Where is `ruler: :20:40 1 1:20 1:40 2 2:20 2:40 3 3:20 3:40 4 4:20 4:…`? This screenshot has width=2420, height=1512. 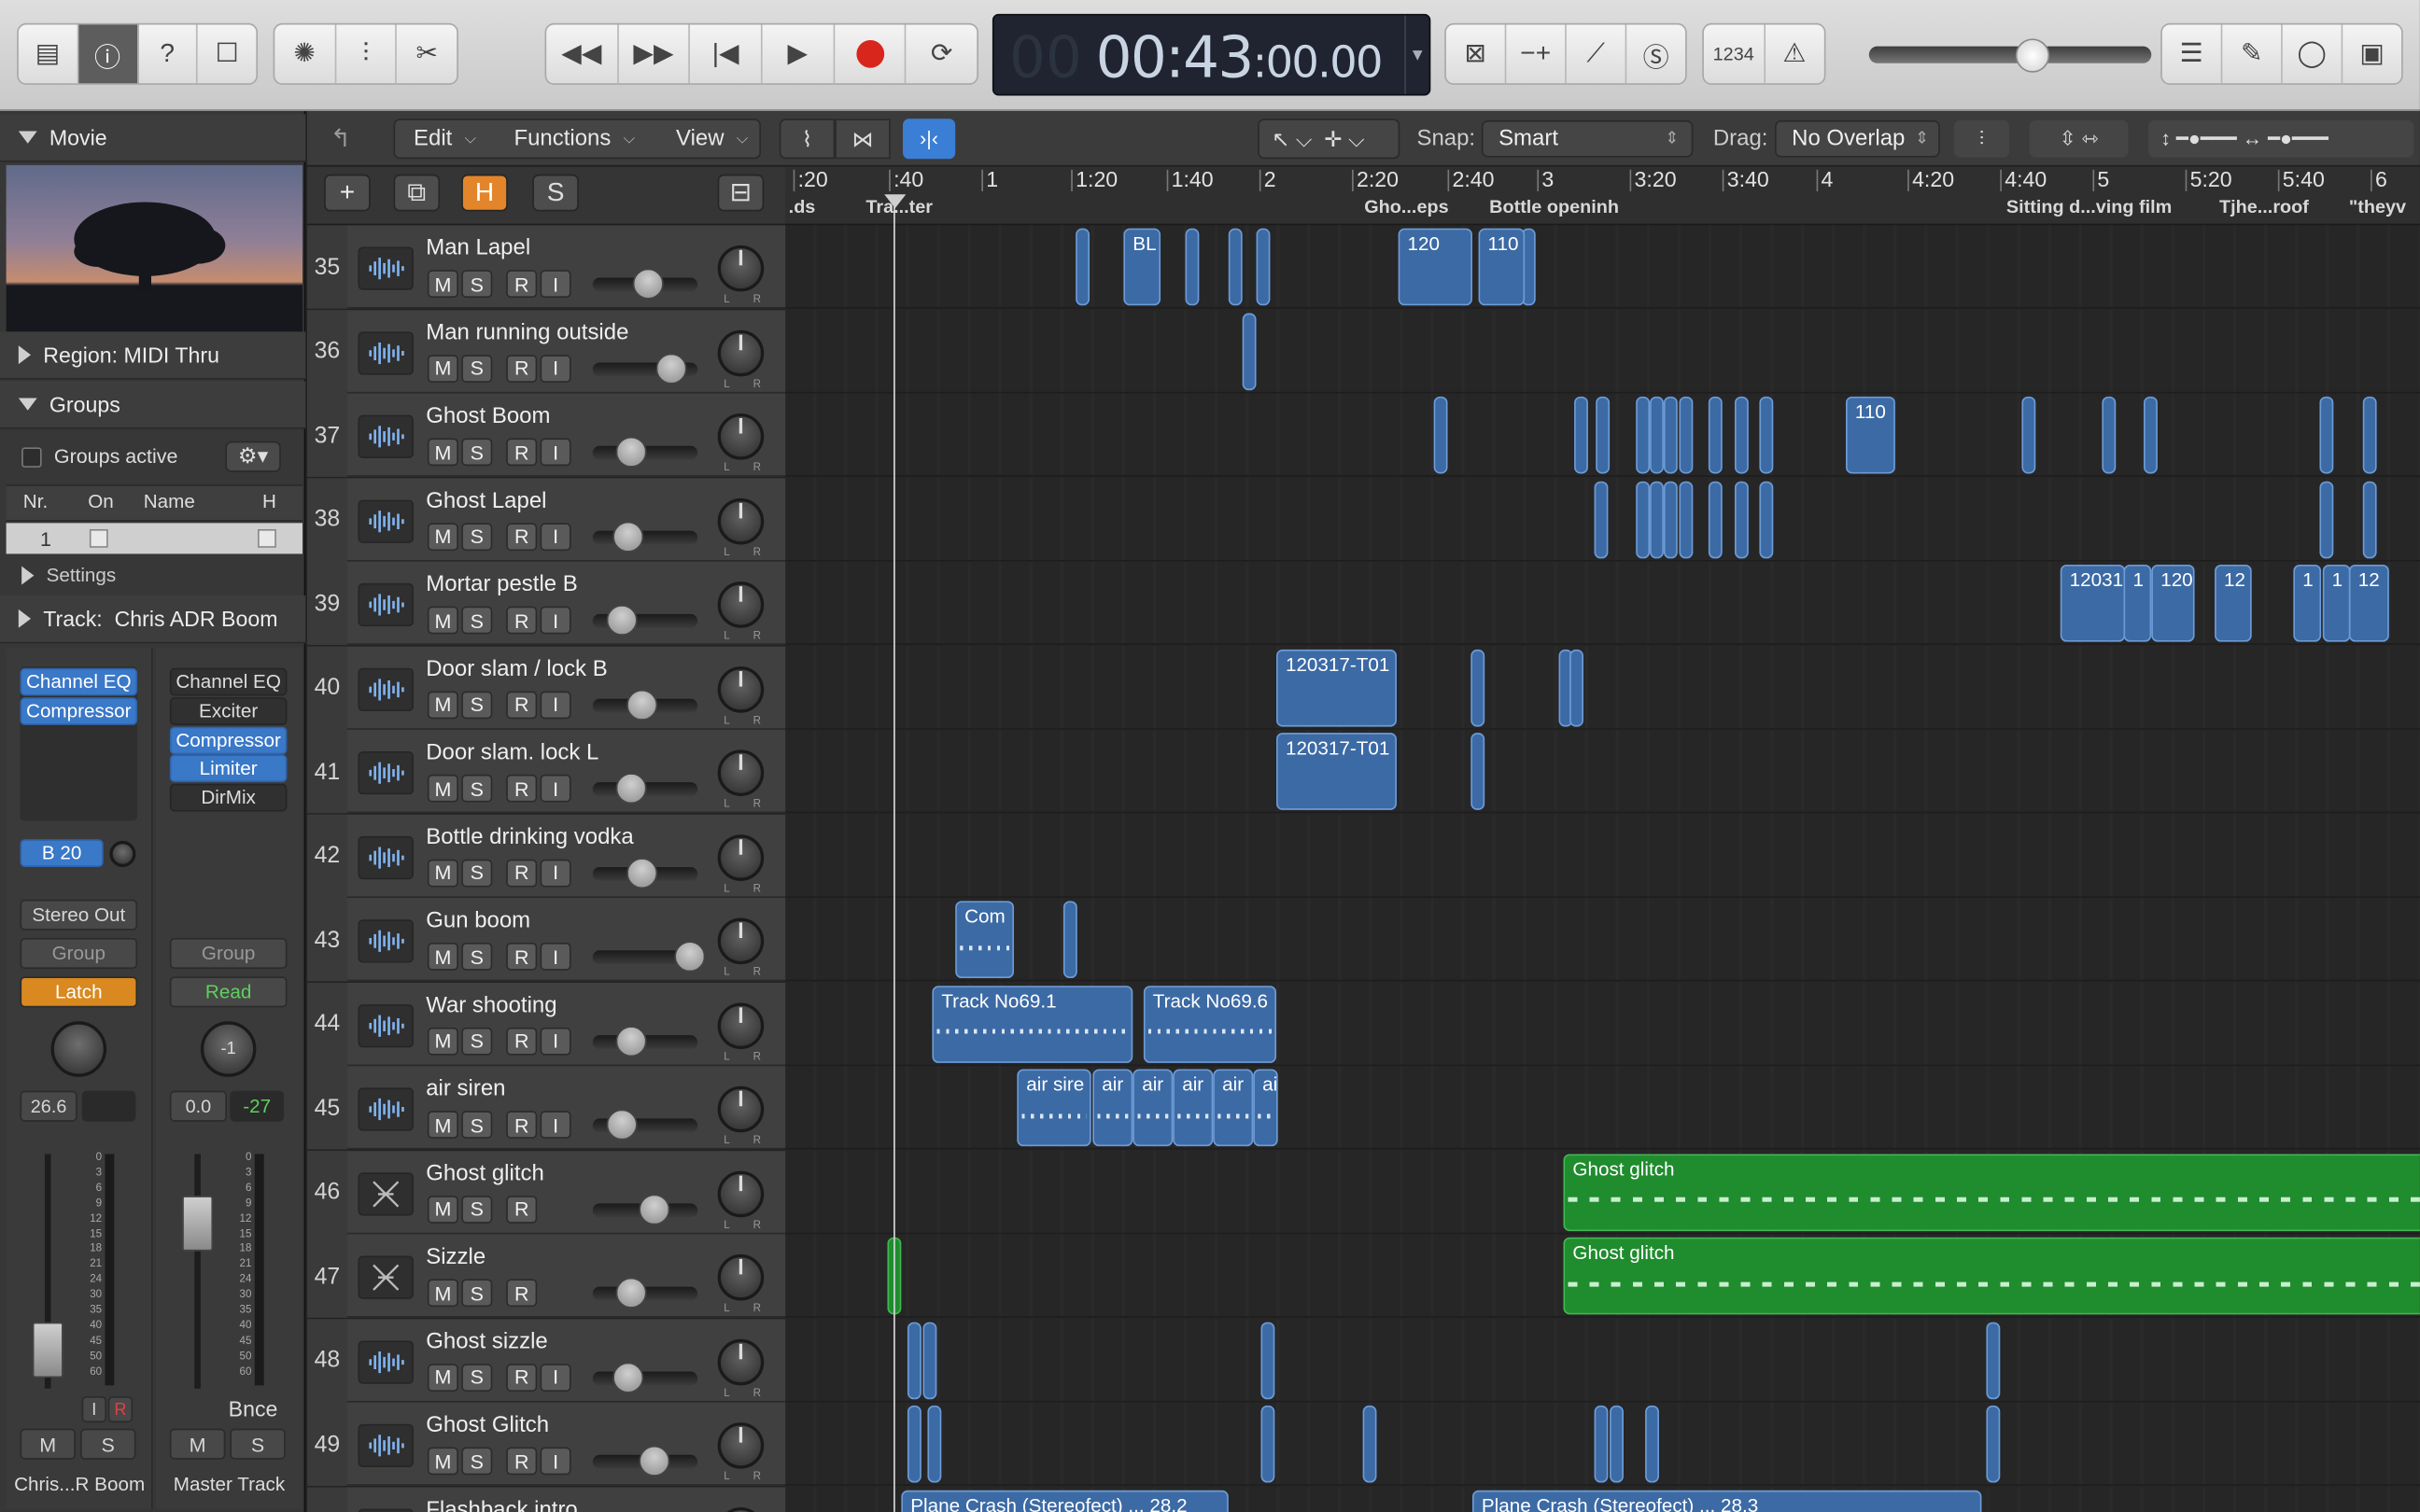 ruler: :20:40 1 1:20 1:40 2 2:20 2:40 3 3:20 3:40 4 4:20 4:… is located at coordinates (1603, 196).